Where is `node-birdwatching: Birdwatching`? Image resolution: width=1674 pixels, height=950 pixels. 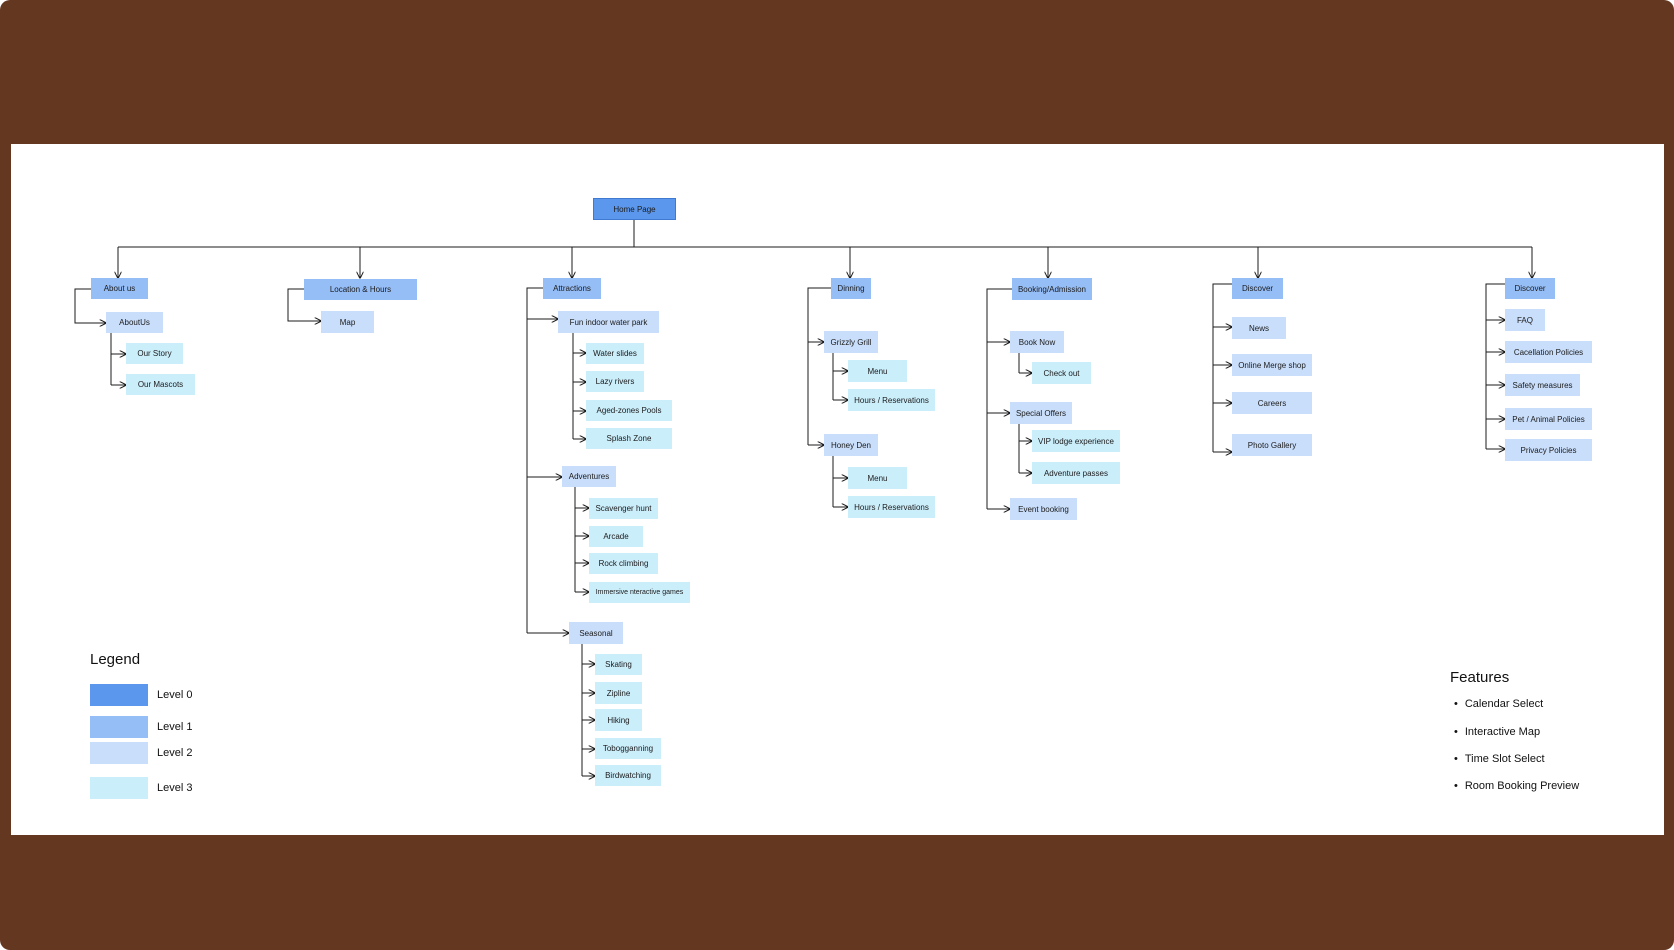 node-birdwatching: Birdwatching is located at coordinates (628, 775).